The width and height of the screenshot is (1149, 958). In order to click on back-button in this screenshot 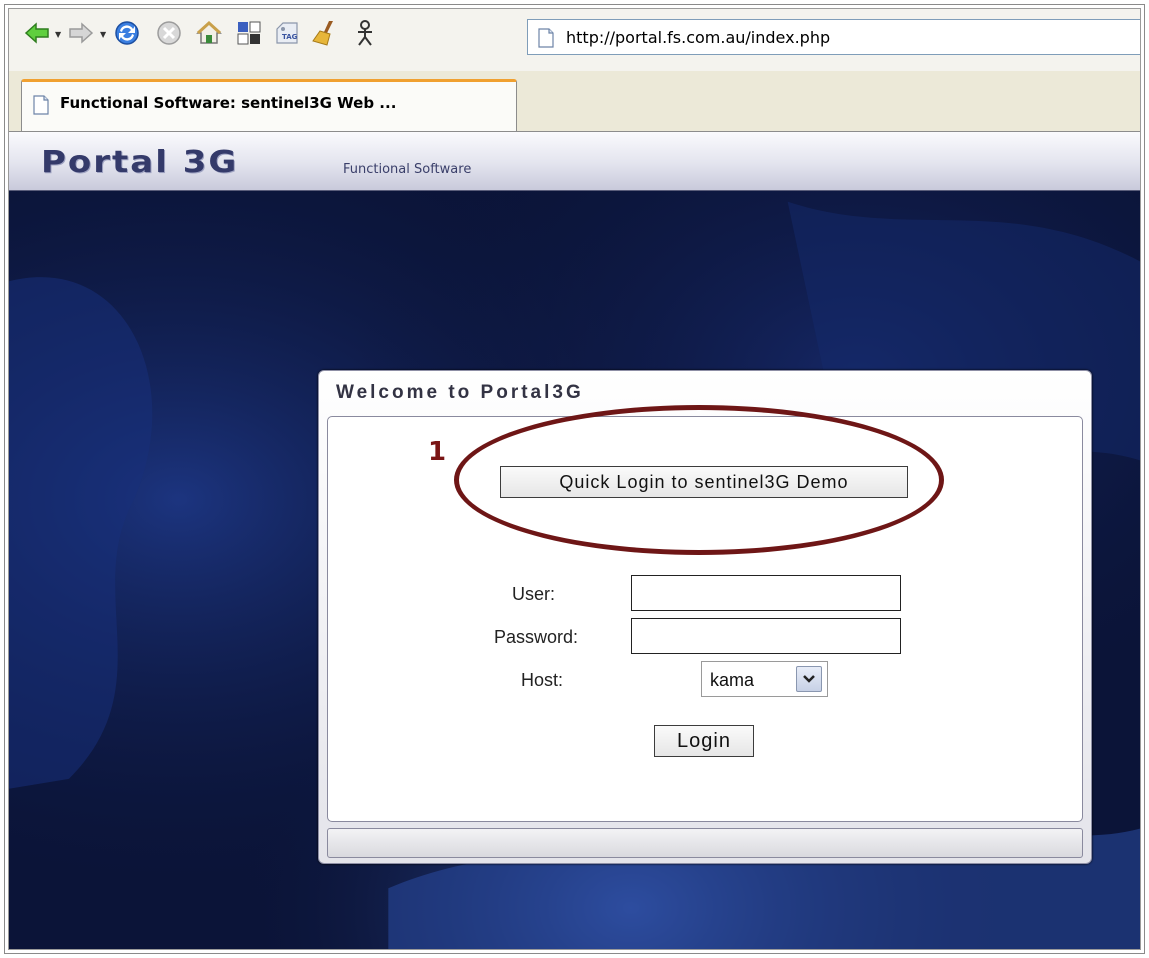, I will do `click(37, 33)`.